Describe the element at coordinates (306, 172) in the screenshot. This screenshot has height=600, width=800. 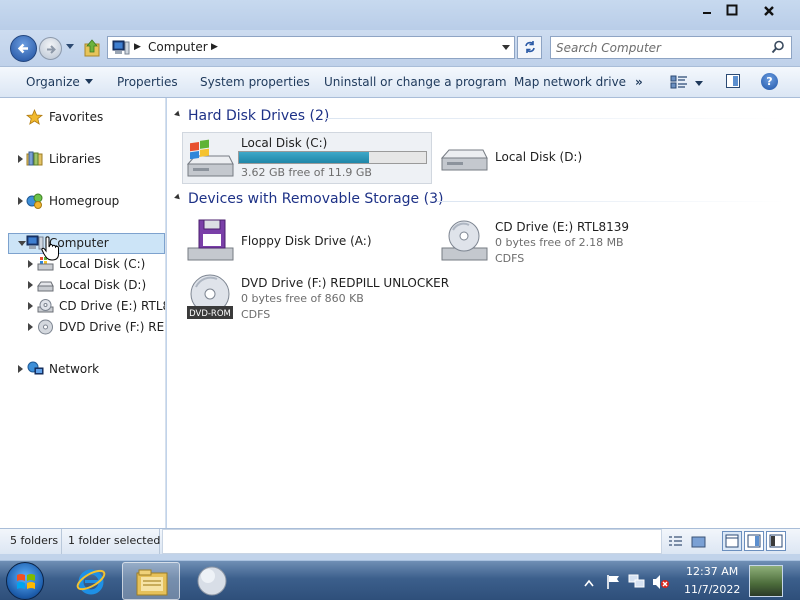
I see `drive-free-space: 3.62 GB free of 11.9 GB` at that location.